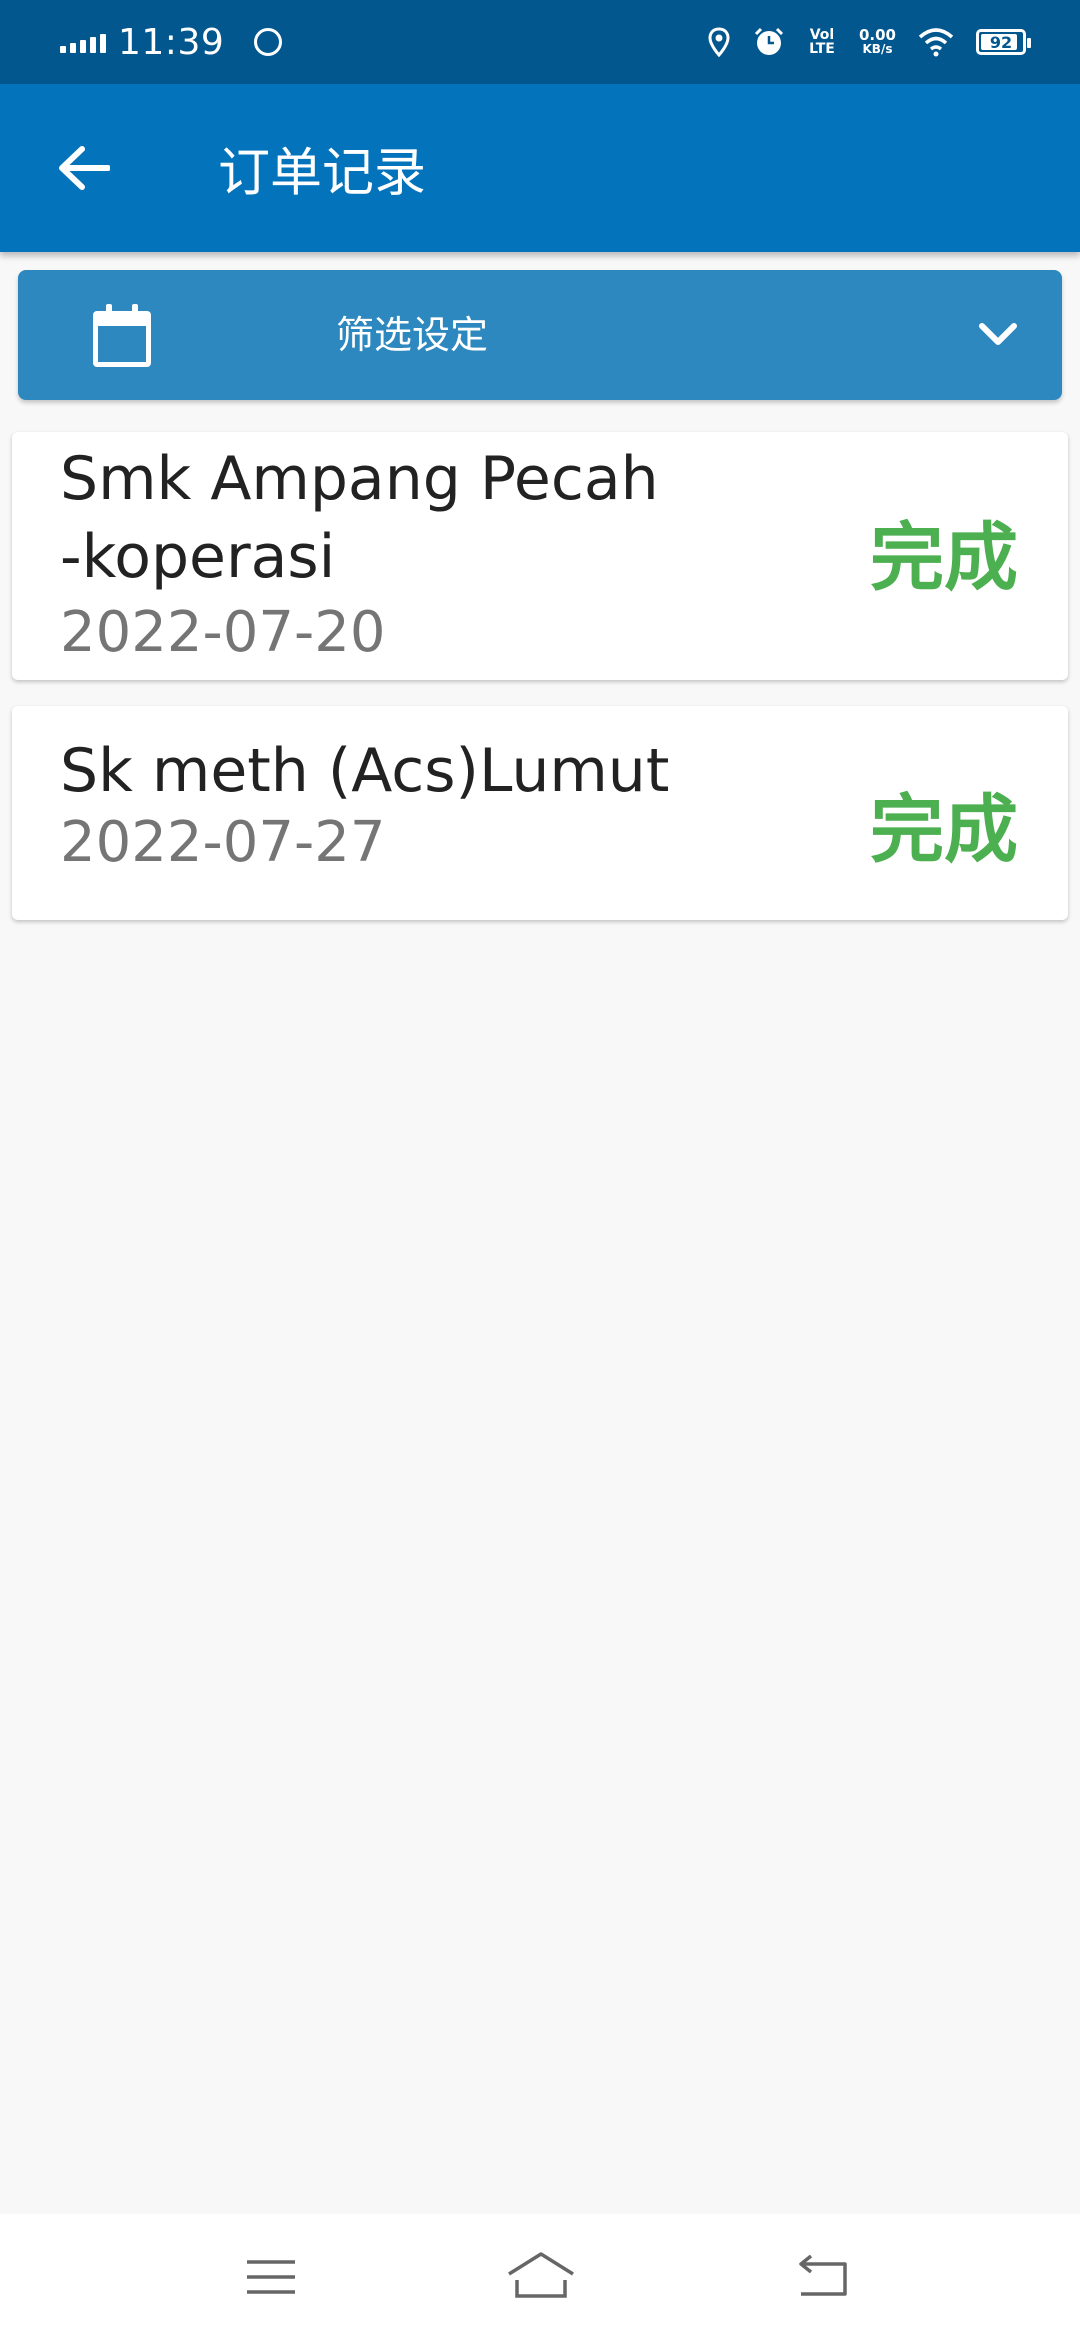 This screenshot has height=2340, width=1080. What do you see at coordinates (540, 42) in the screenshot?
I see `status-bar: 11:39 Vol LTE 0.00 KB/s 92` at bounding box center [540, 42].